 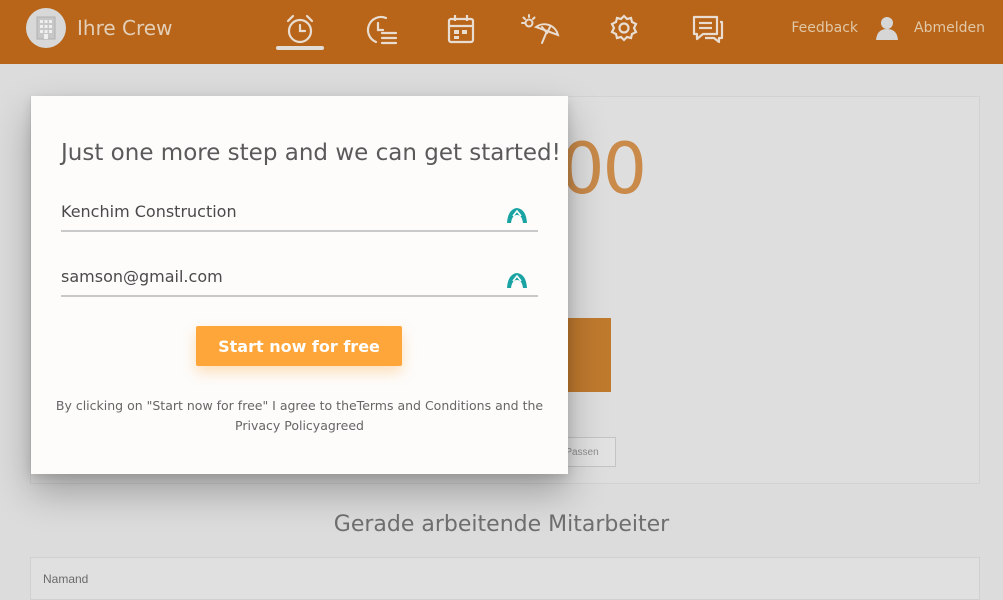 I want to click on feedback-link: Feedback, so click(x=824, y=28).